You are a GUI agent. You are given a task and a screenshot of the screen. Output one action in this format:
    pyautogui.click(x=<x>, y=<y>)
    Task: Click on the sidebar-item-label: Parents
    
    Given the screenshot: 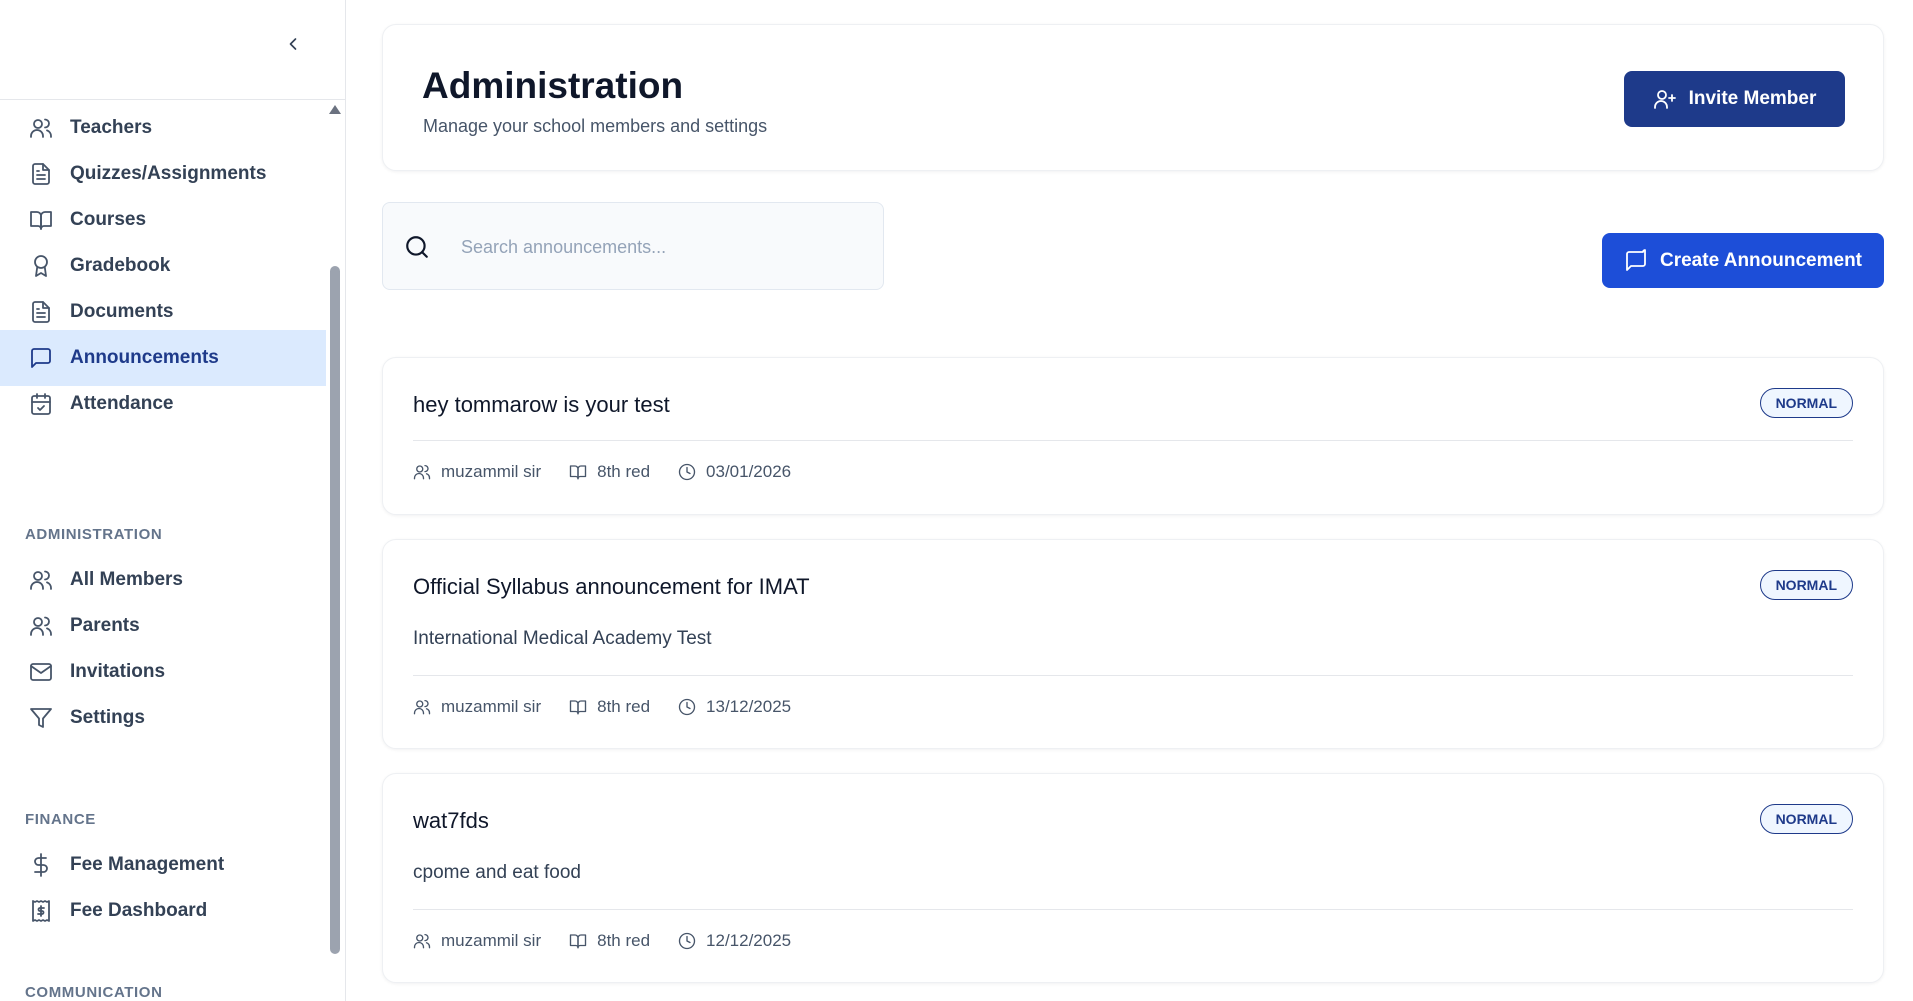 What is the action you would take?
    pyautogui.click(x=105, y=625)
    